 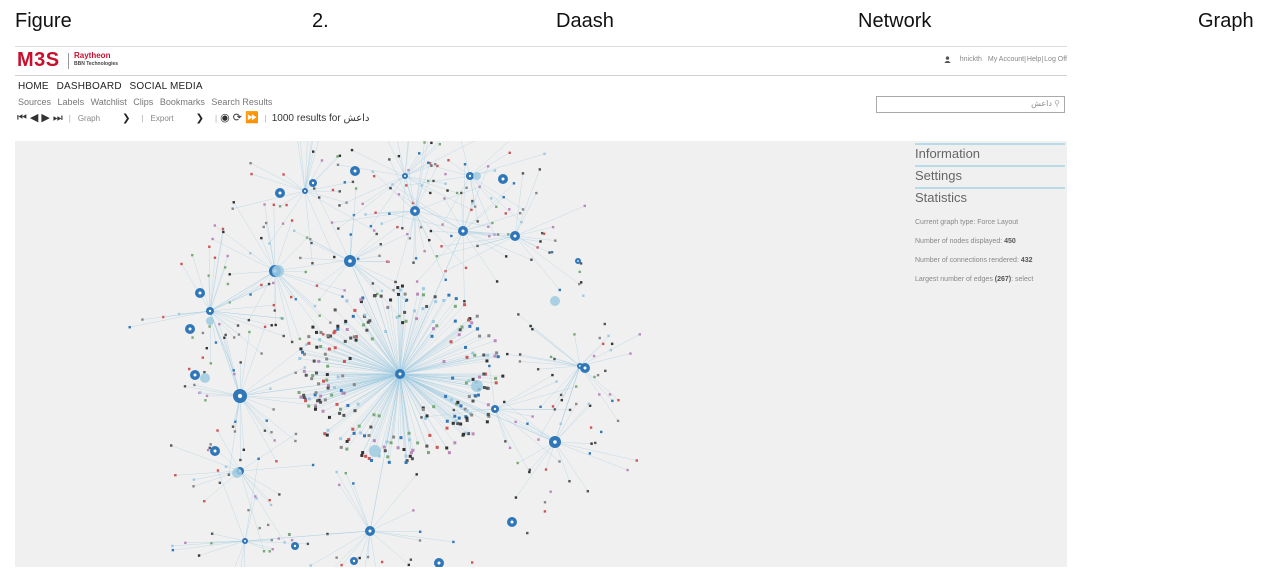 What do you see at coordinates (463, 231) in the screenshot?
I see `hub-node-center` at bounding box center [463, 231].